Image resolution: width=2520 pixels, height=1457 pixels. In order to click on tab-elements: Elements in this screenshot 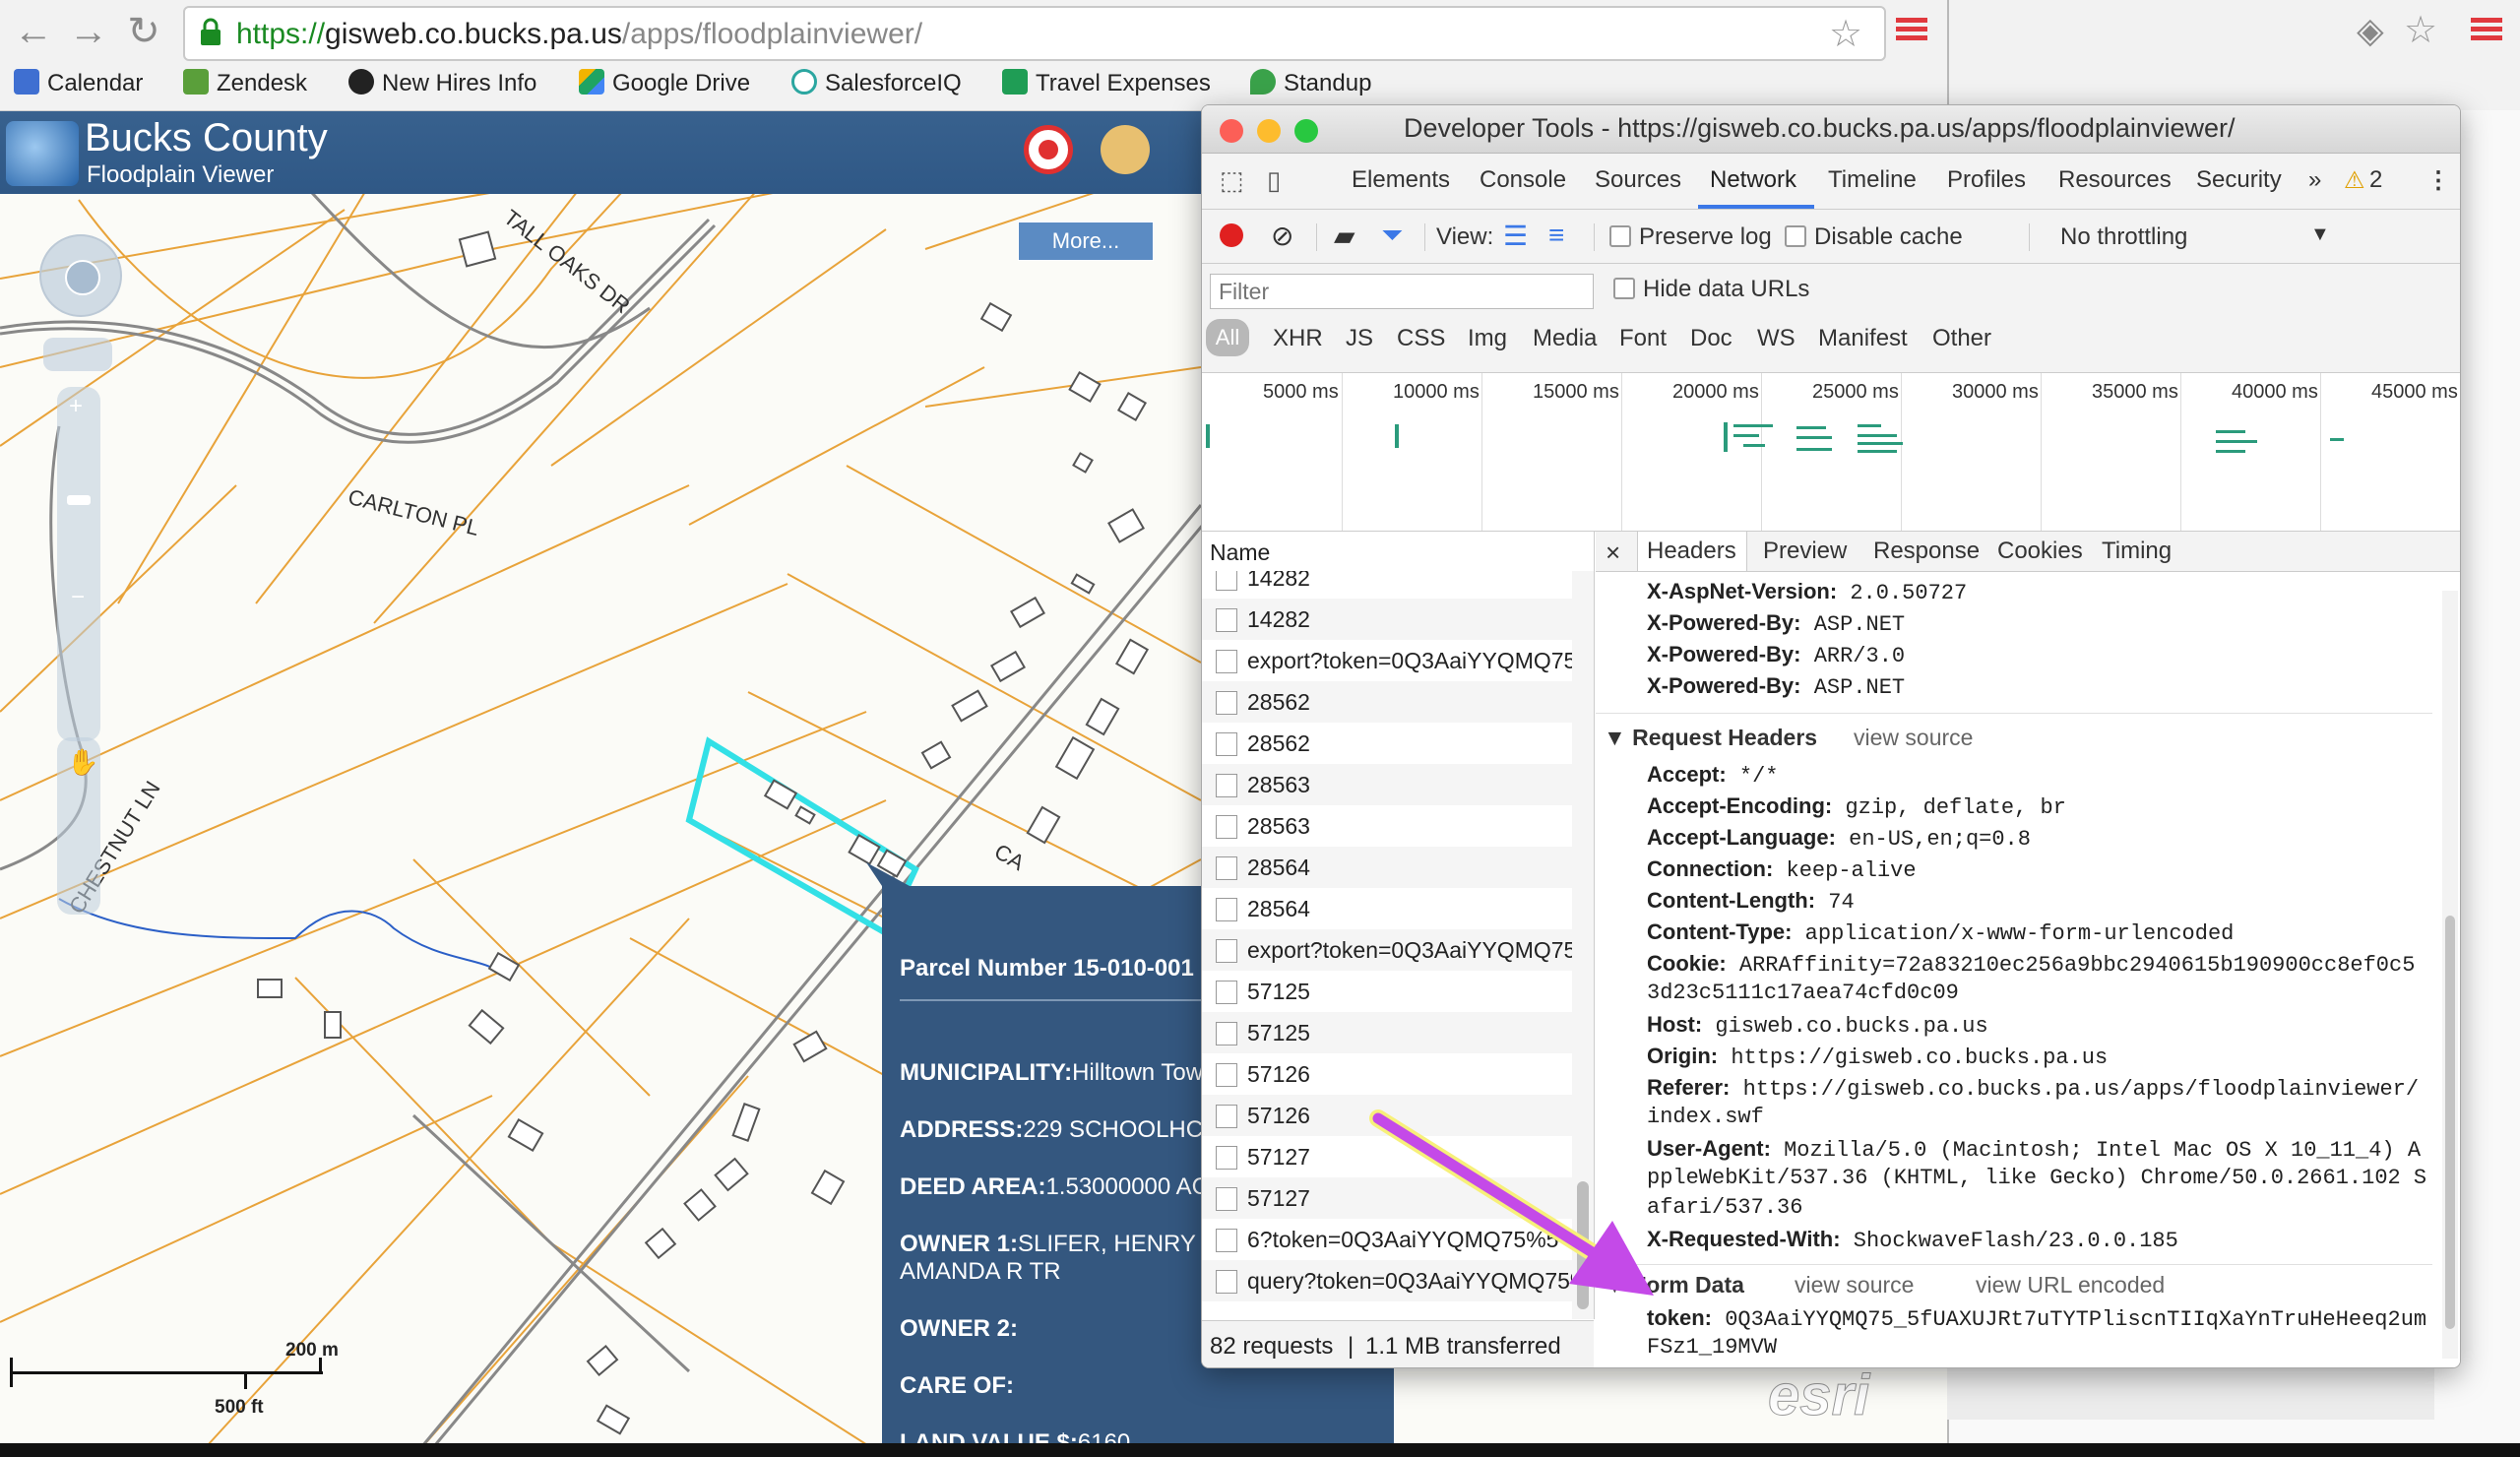, I will do `click(1401, 180)`.